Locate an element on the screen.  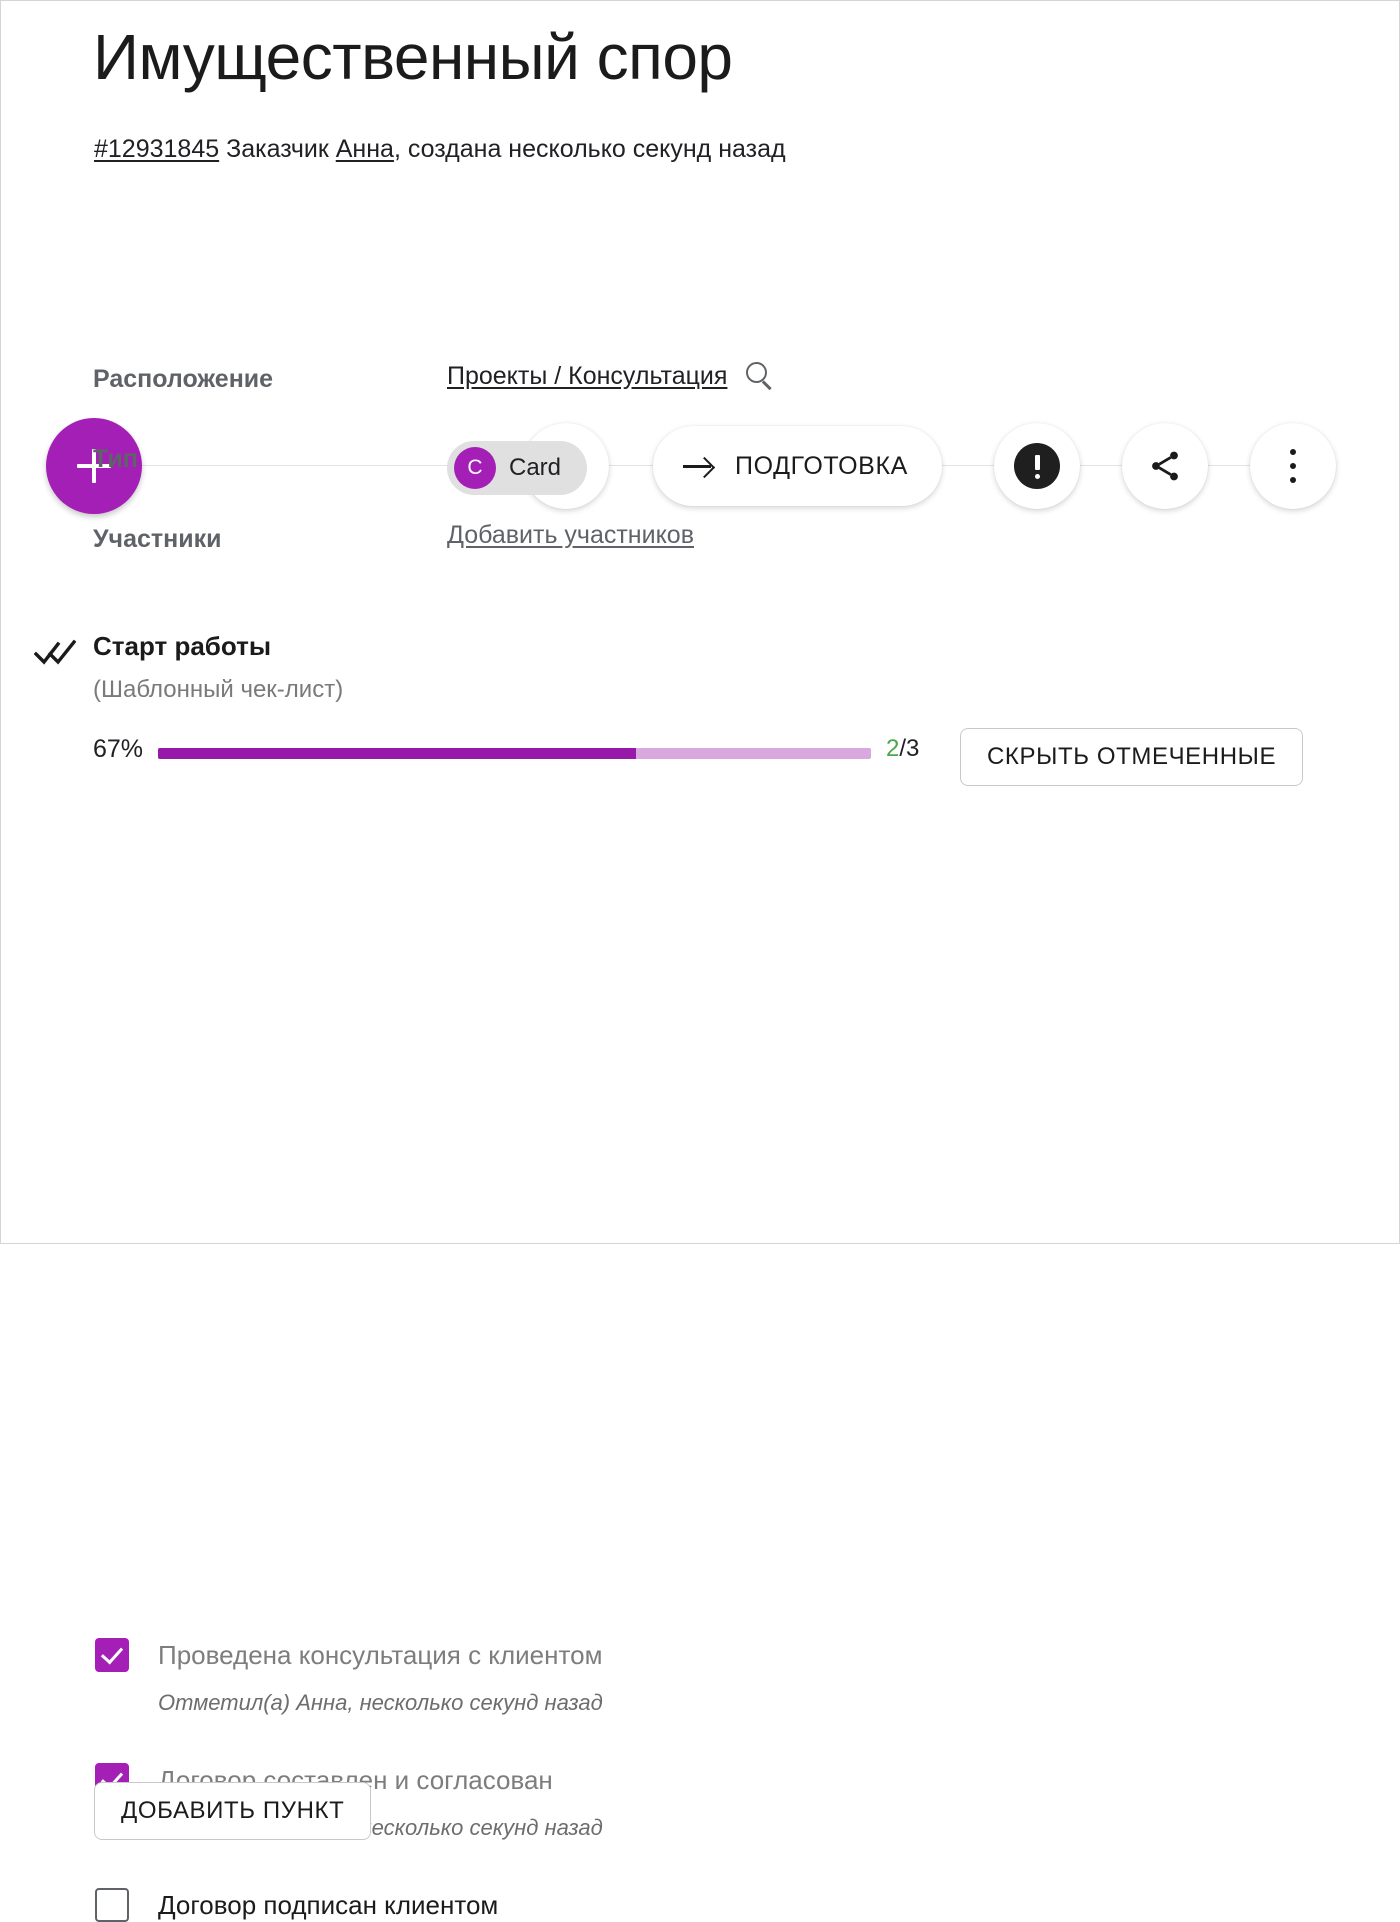
progress-ratio: 2/3 is located at coordinates (902, 749).